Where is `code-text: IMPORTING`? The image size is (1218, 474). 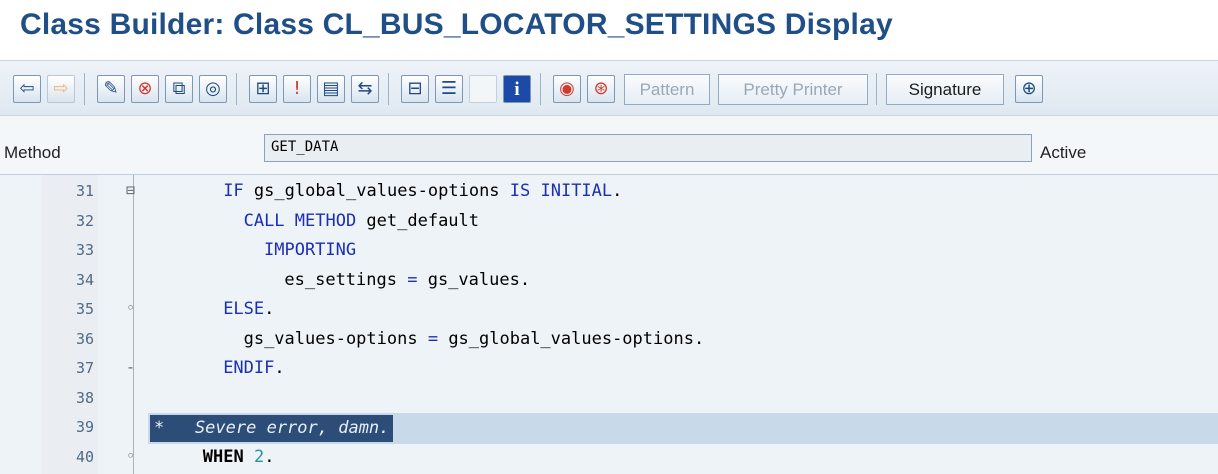
code-text: IMPORTING is located at coordinates (310, 250).